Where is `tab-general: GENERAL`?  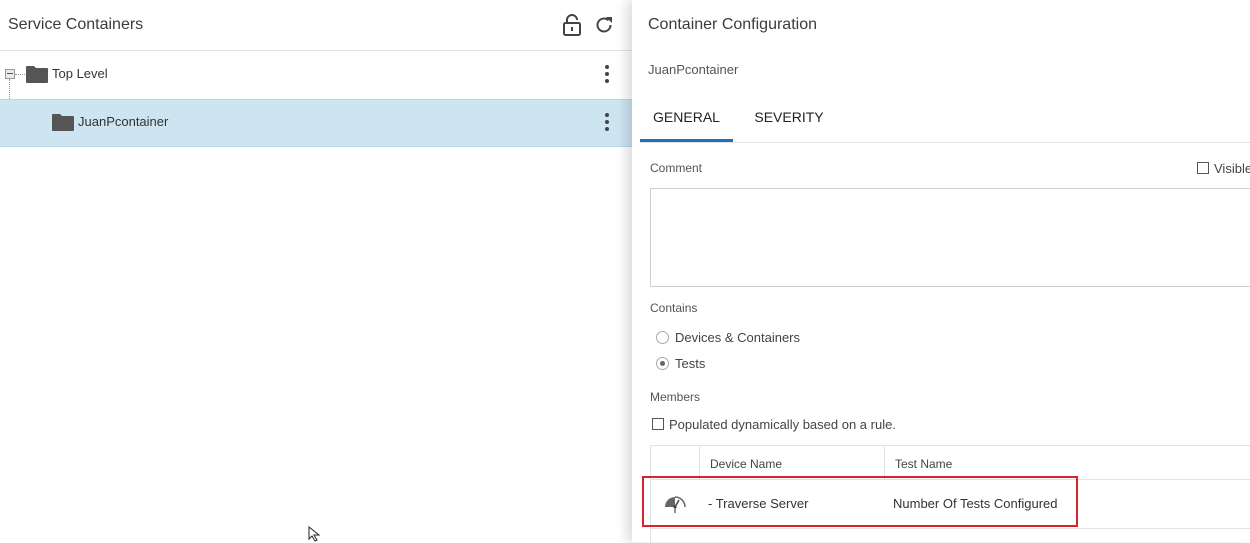 tab-general: GENERAL is located at coordinates (686, 119).